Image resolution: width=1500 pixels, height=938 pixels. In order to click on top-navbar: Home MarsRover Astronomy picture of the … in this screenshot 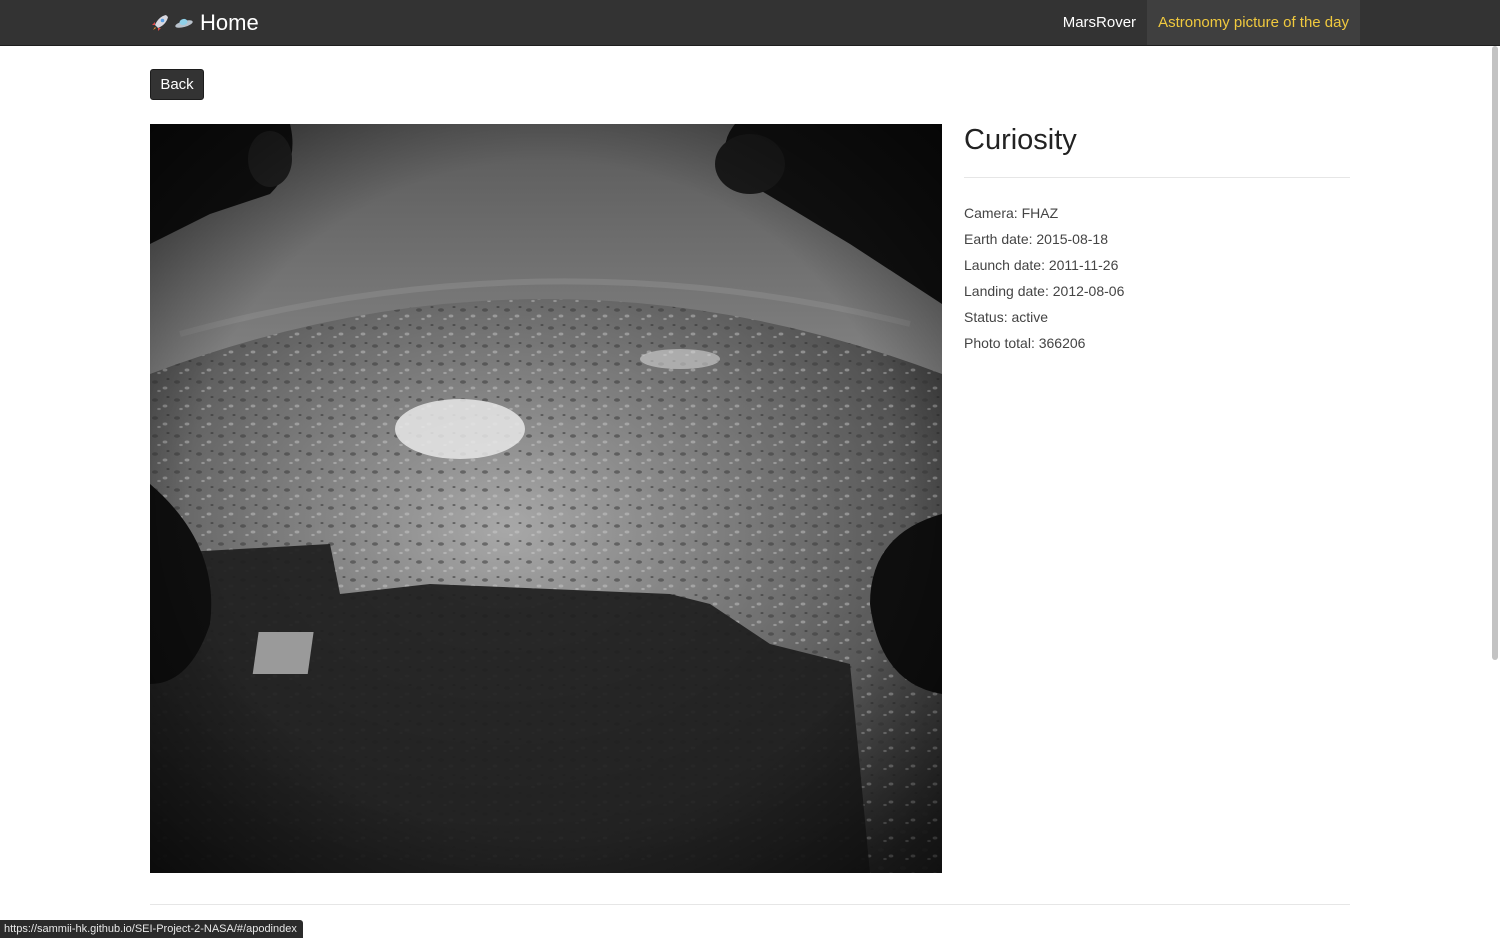, I will do `click(750, 23)`.